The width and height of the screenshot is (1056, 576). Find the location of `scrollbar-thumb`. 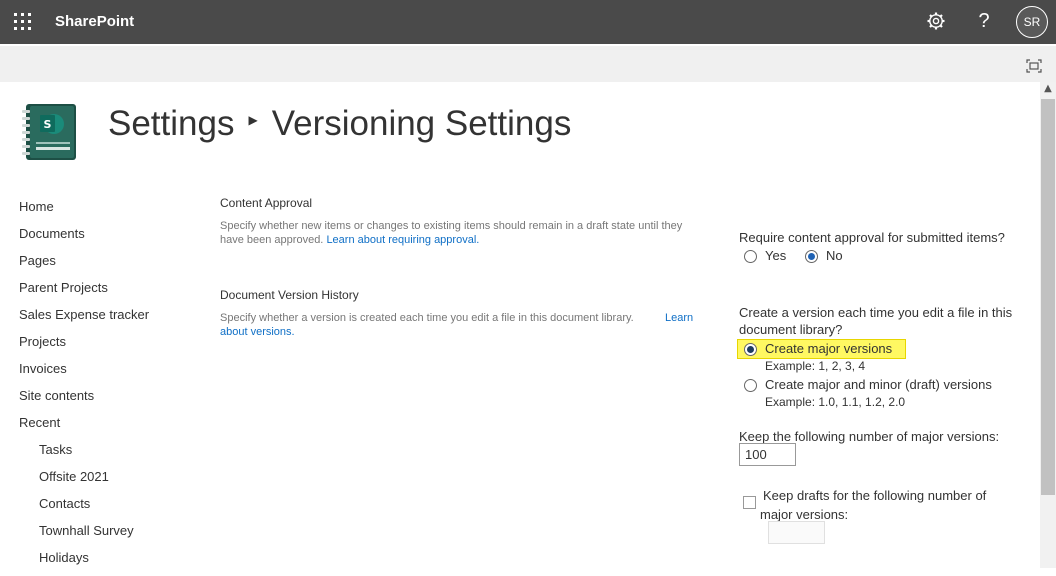

scrollbar-thumb is located at coordinates (1048, 297).